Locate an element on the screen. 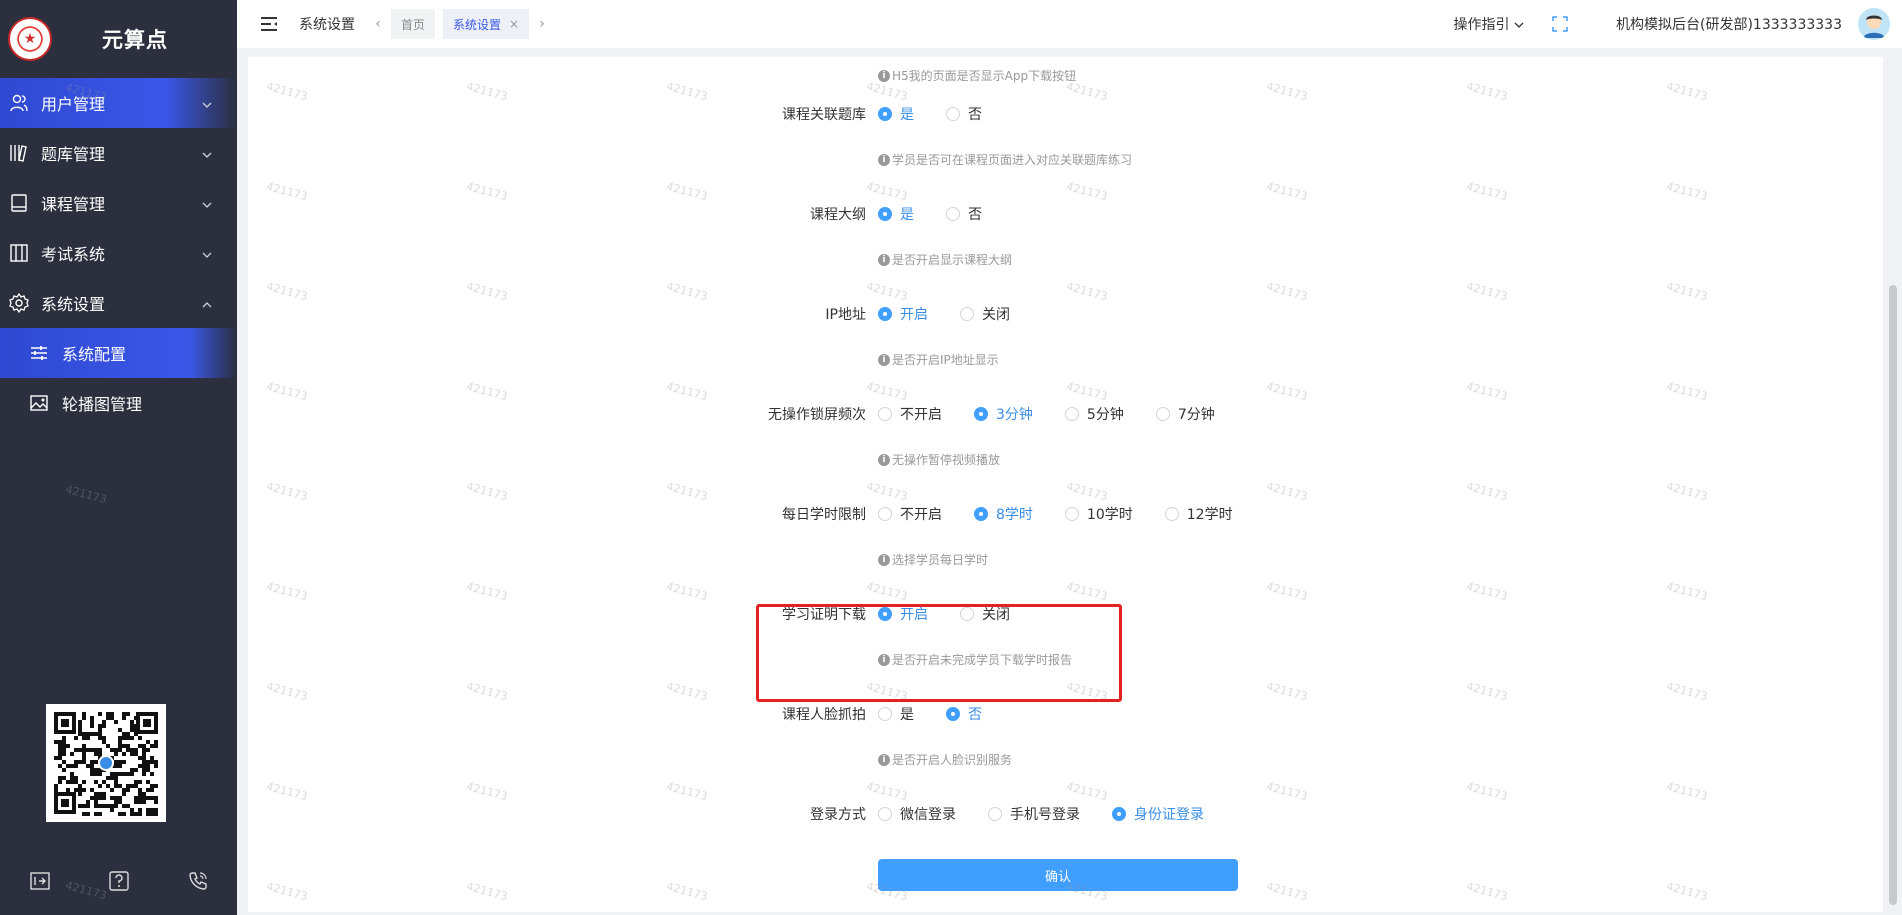  help-icon is located at coordinates (118, 883).